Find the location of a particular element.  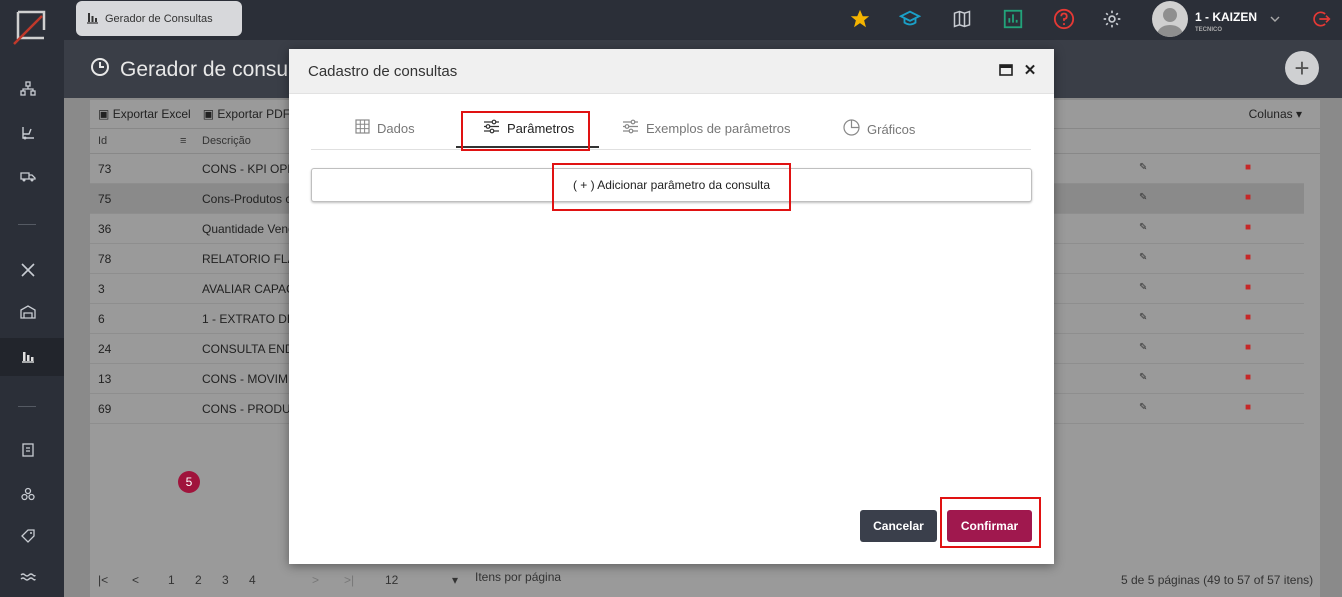

per-page-label: Itens por página is located at coordinates (518, 577).